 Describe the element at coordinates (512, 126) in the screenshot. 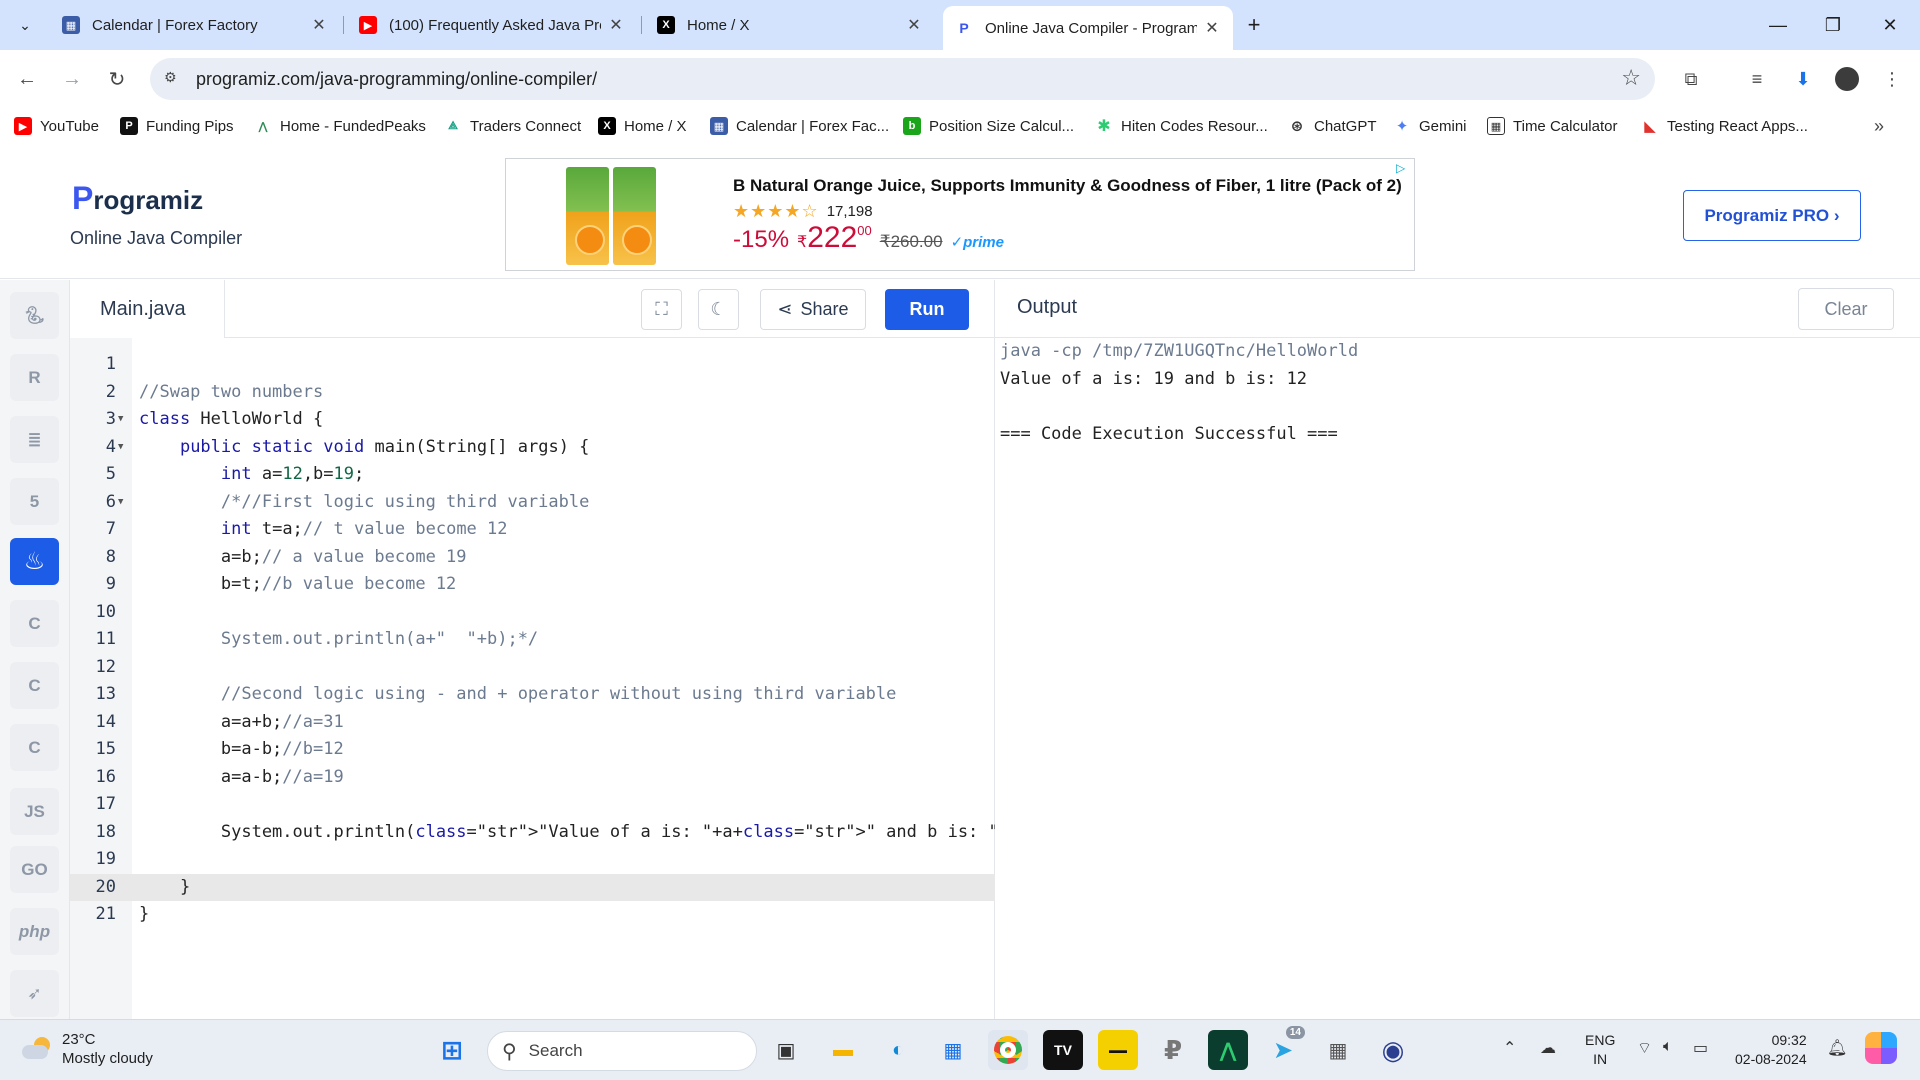

I see `bookmark-traders-connect: ⟁ Traders Connect` at that location.